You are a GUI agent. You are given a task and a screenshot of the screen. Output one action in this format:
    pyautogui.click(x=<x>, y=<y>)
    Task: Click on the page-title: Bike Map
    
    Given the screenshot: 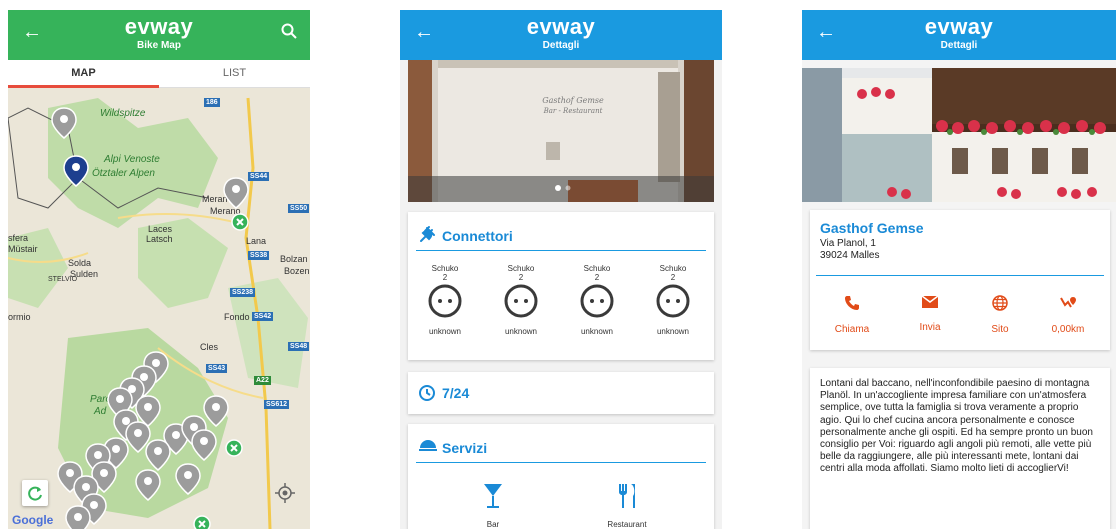 What is the action you would take?
    pyautogui.click(x=159, y=45)
    